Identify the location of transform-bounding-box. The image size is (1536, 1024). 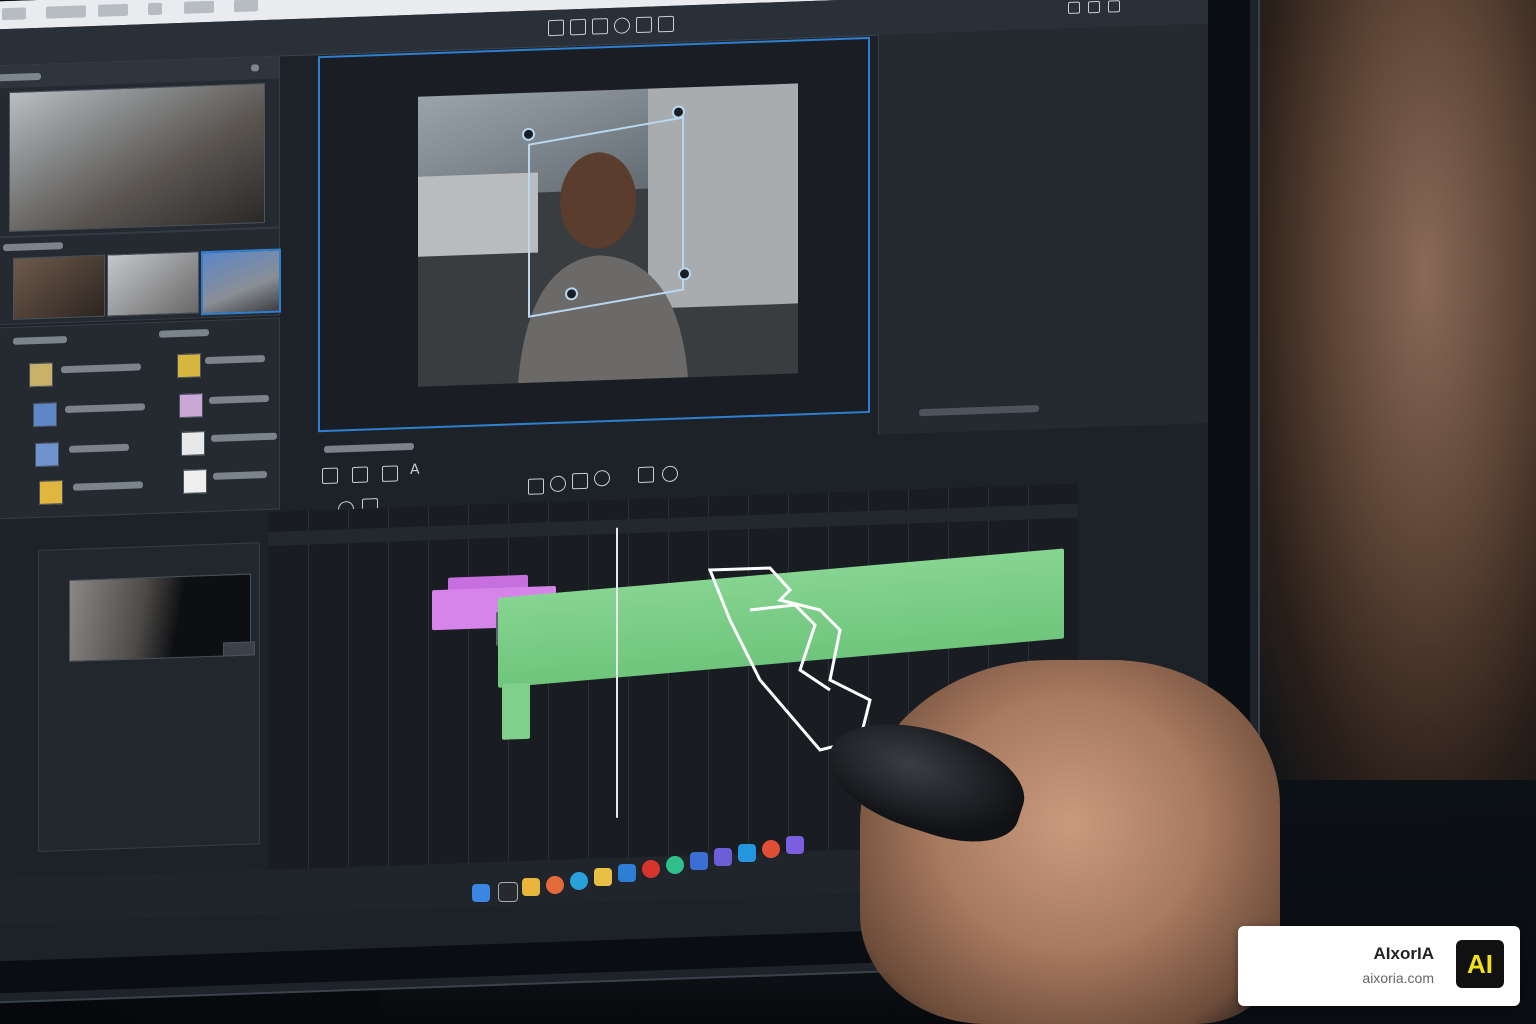
(606, 217).